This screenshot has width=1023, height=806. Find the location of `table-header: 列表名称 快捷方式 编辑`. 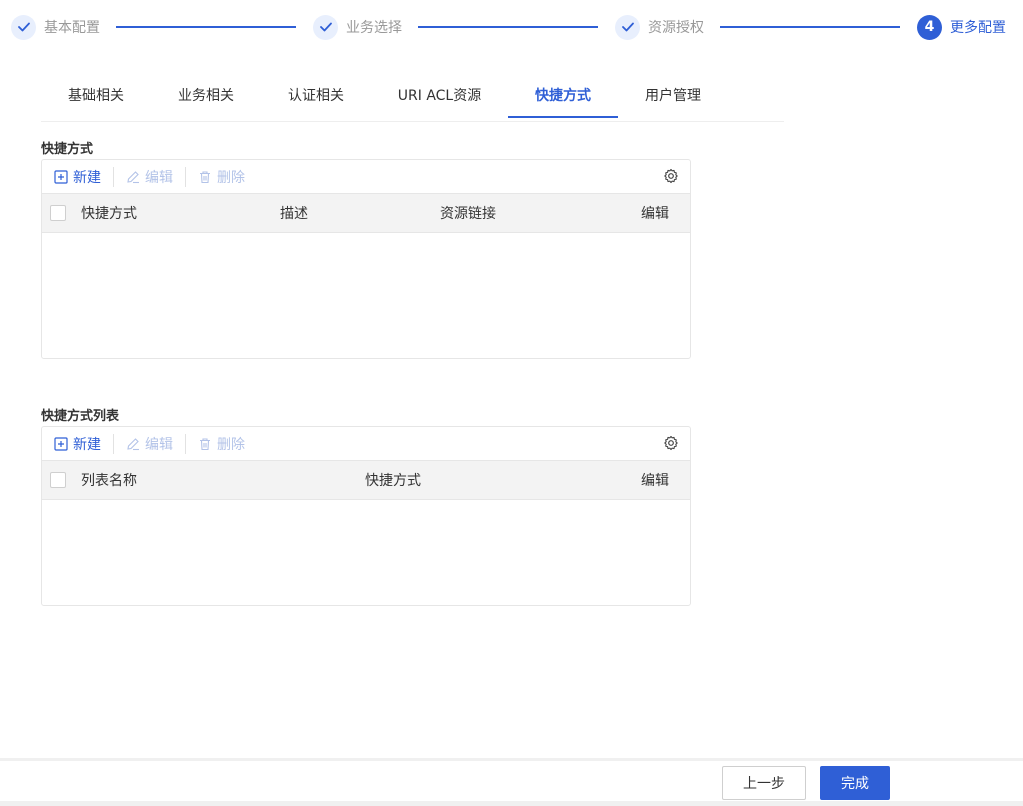

table-header: 列表名称 快捷方式 编辑 is located at coordinates (366, 480).